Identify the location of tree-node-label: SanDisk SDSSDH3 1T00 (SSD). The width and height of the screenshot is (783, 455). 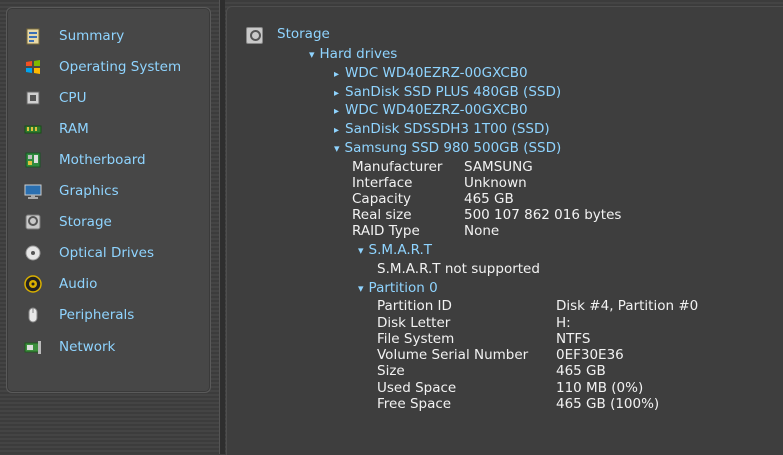
(447, 129).